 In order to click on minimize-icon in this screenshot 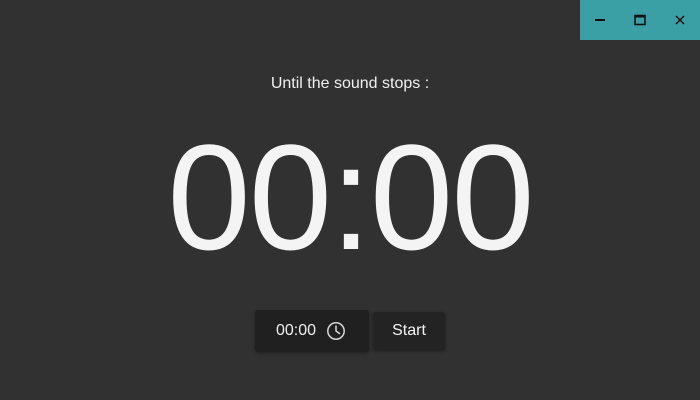, I will do `click(600, 20)`.